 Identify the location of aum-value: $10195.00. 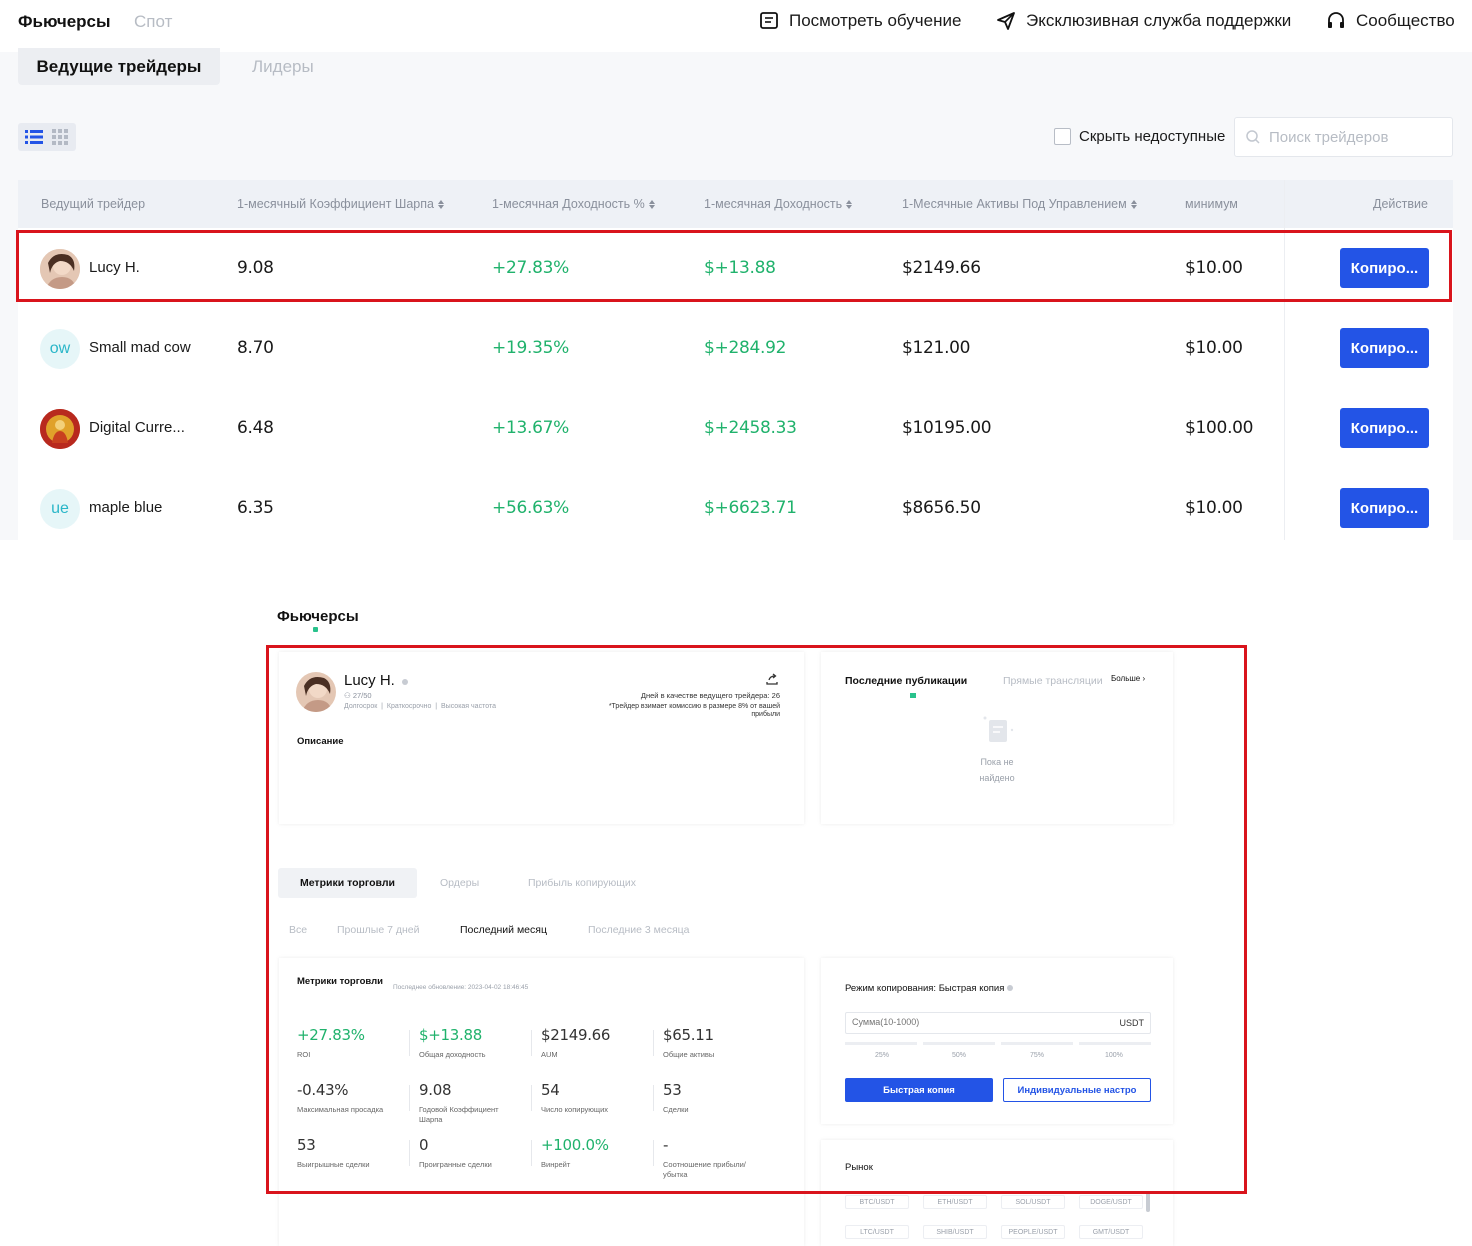
(947, 428).